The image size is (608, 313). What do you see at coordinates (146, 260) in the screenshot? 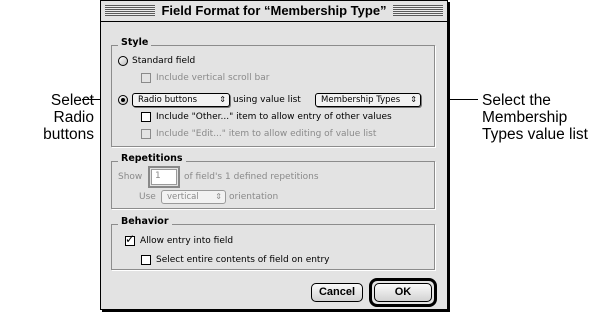
I see `select-entire-checkbox` at bounding box center [146, 260].